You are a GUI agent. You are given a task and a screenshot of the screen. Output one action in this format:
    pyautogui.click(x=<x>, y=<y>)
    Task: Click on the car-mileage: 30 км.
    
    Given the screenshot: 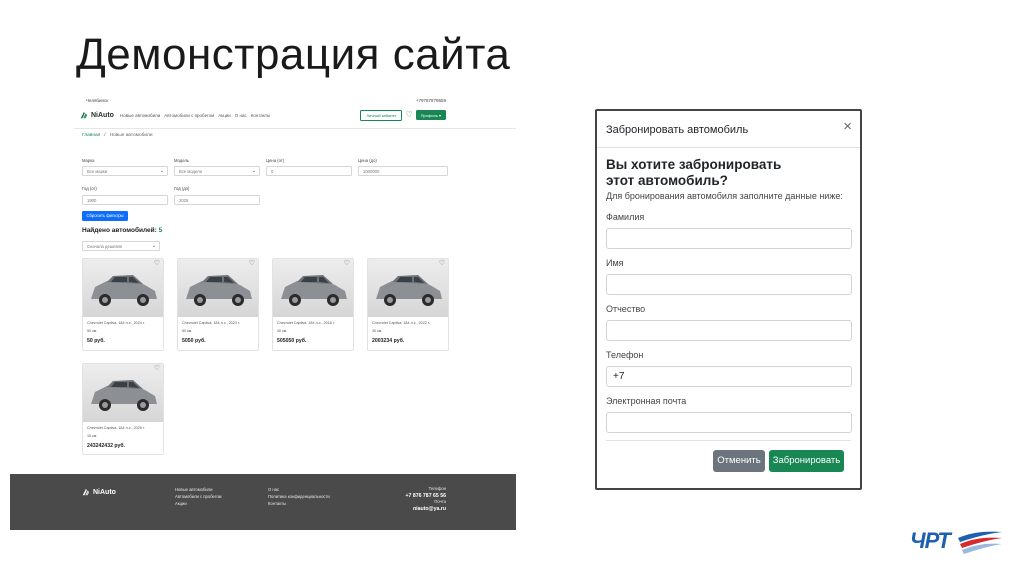 What is the action you would take?
    pyautogui.click(x=377, y=330)
    